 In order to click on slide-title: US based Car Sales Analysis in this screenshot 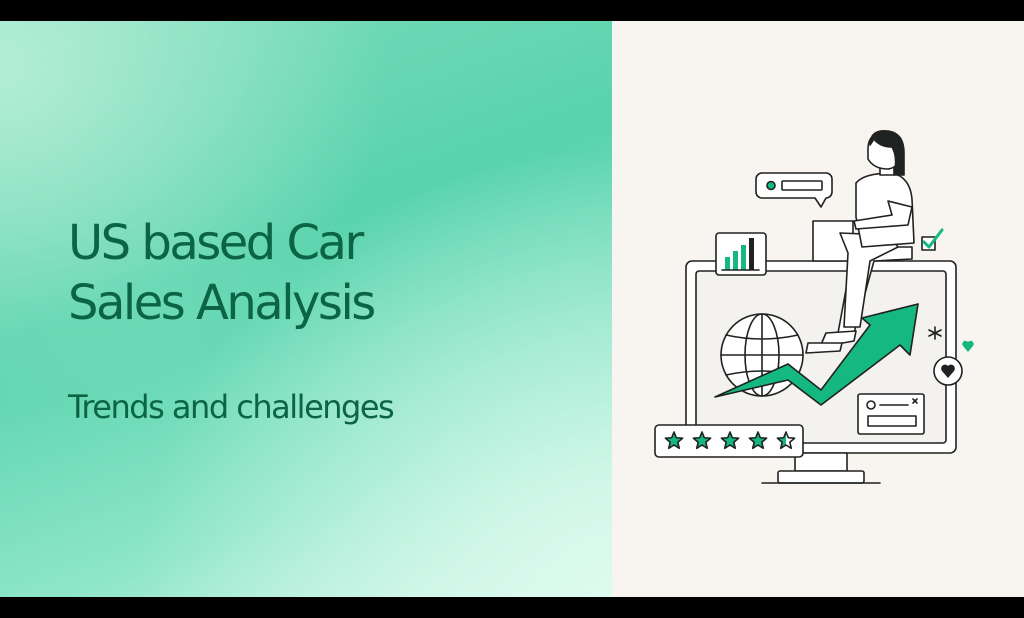, I will do `click(222, 273)`.